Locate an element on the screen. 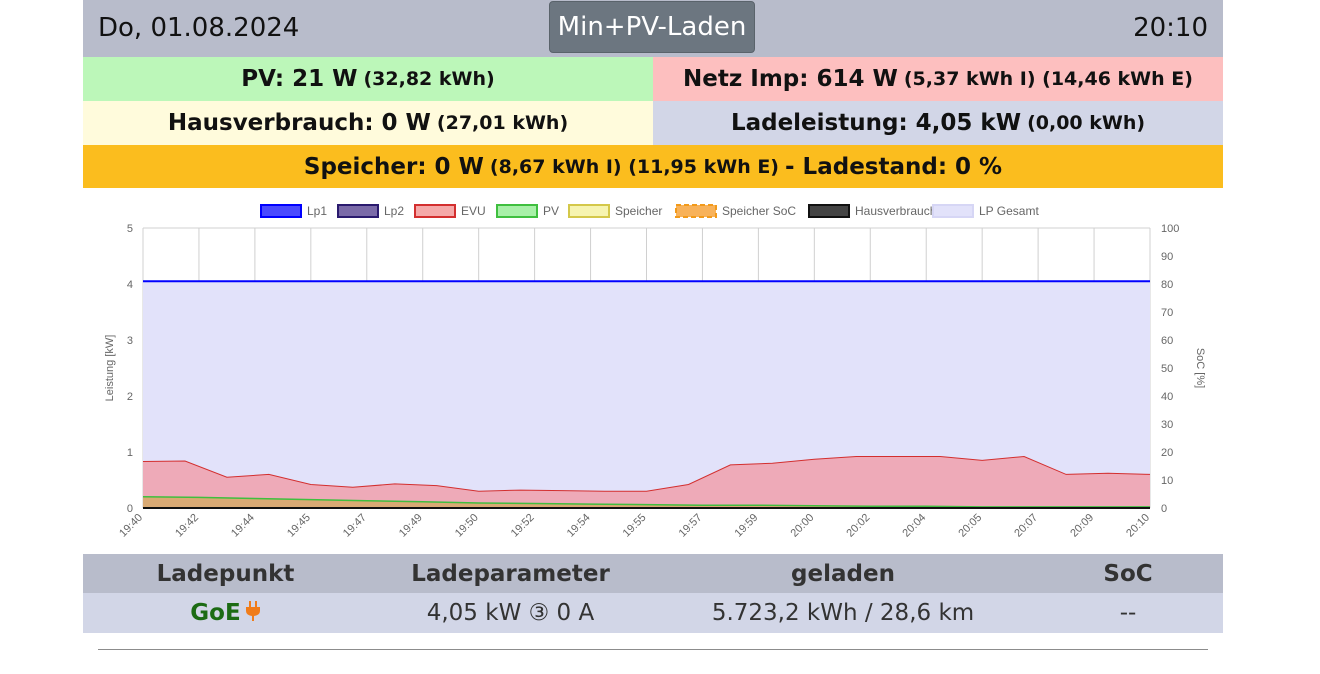 The width and height of the screenshot is (1320, 674). legend-label: Lp1 is located at coordinates (317, 211).